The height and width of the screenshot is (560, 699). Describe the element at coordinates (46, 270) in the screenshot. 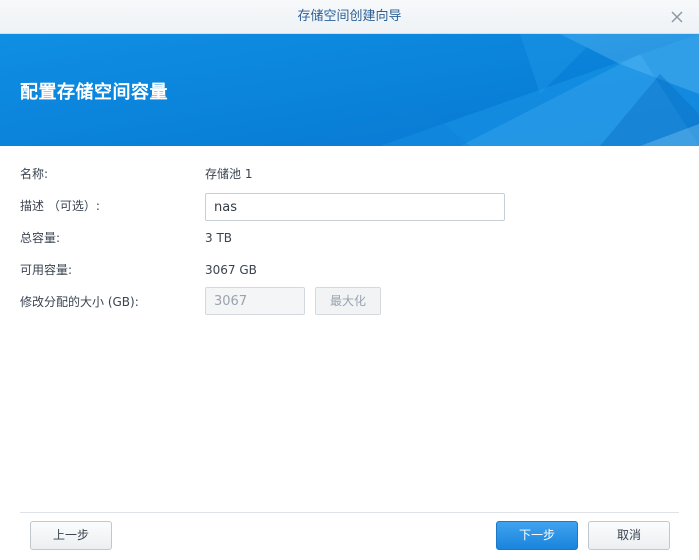

I see `available-capacity-label: 可用容量:` at that location.